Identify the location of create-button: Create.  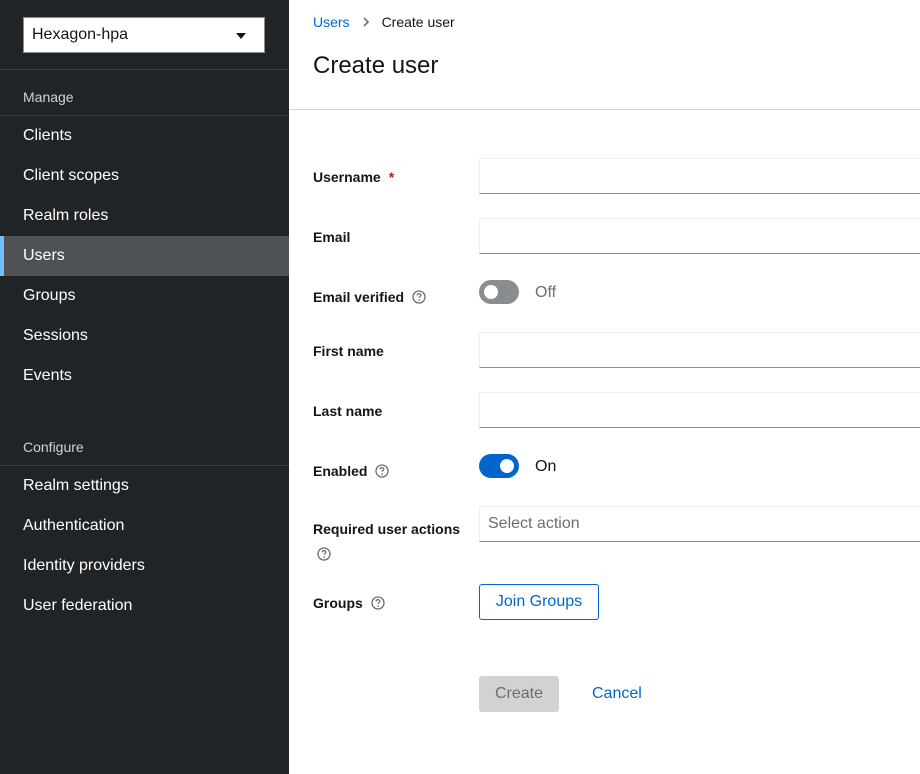
(519, 694).